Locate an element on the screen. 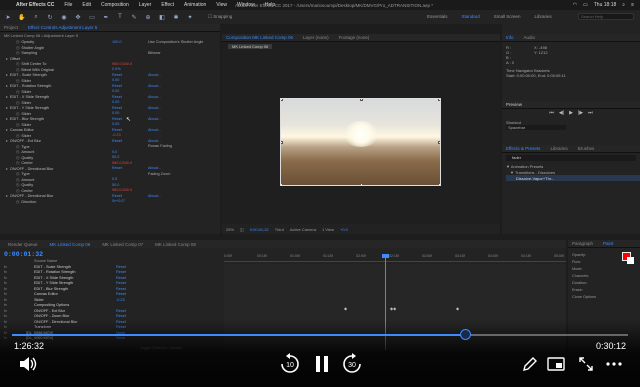 The width and height of the screenshot is (640, 387). effect-property-value: 0.0 is located at coordinates (130, 152).